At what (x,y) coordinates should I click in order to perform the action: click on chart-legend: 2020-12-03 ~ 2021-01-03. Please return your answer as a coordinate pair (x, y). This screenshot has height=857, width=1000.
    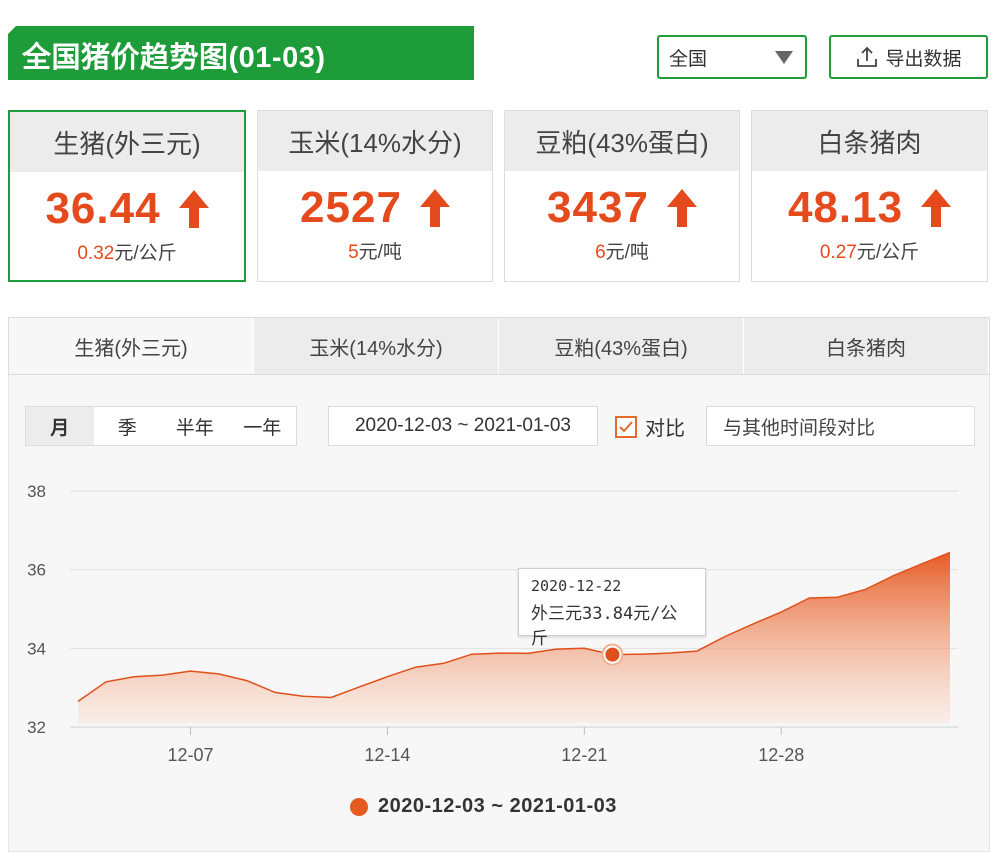
    Looking at the image, I should click on (483, 806).